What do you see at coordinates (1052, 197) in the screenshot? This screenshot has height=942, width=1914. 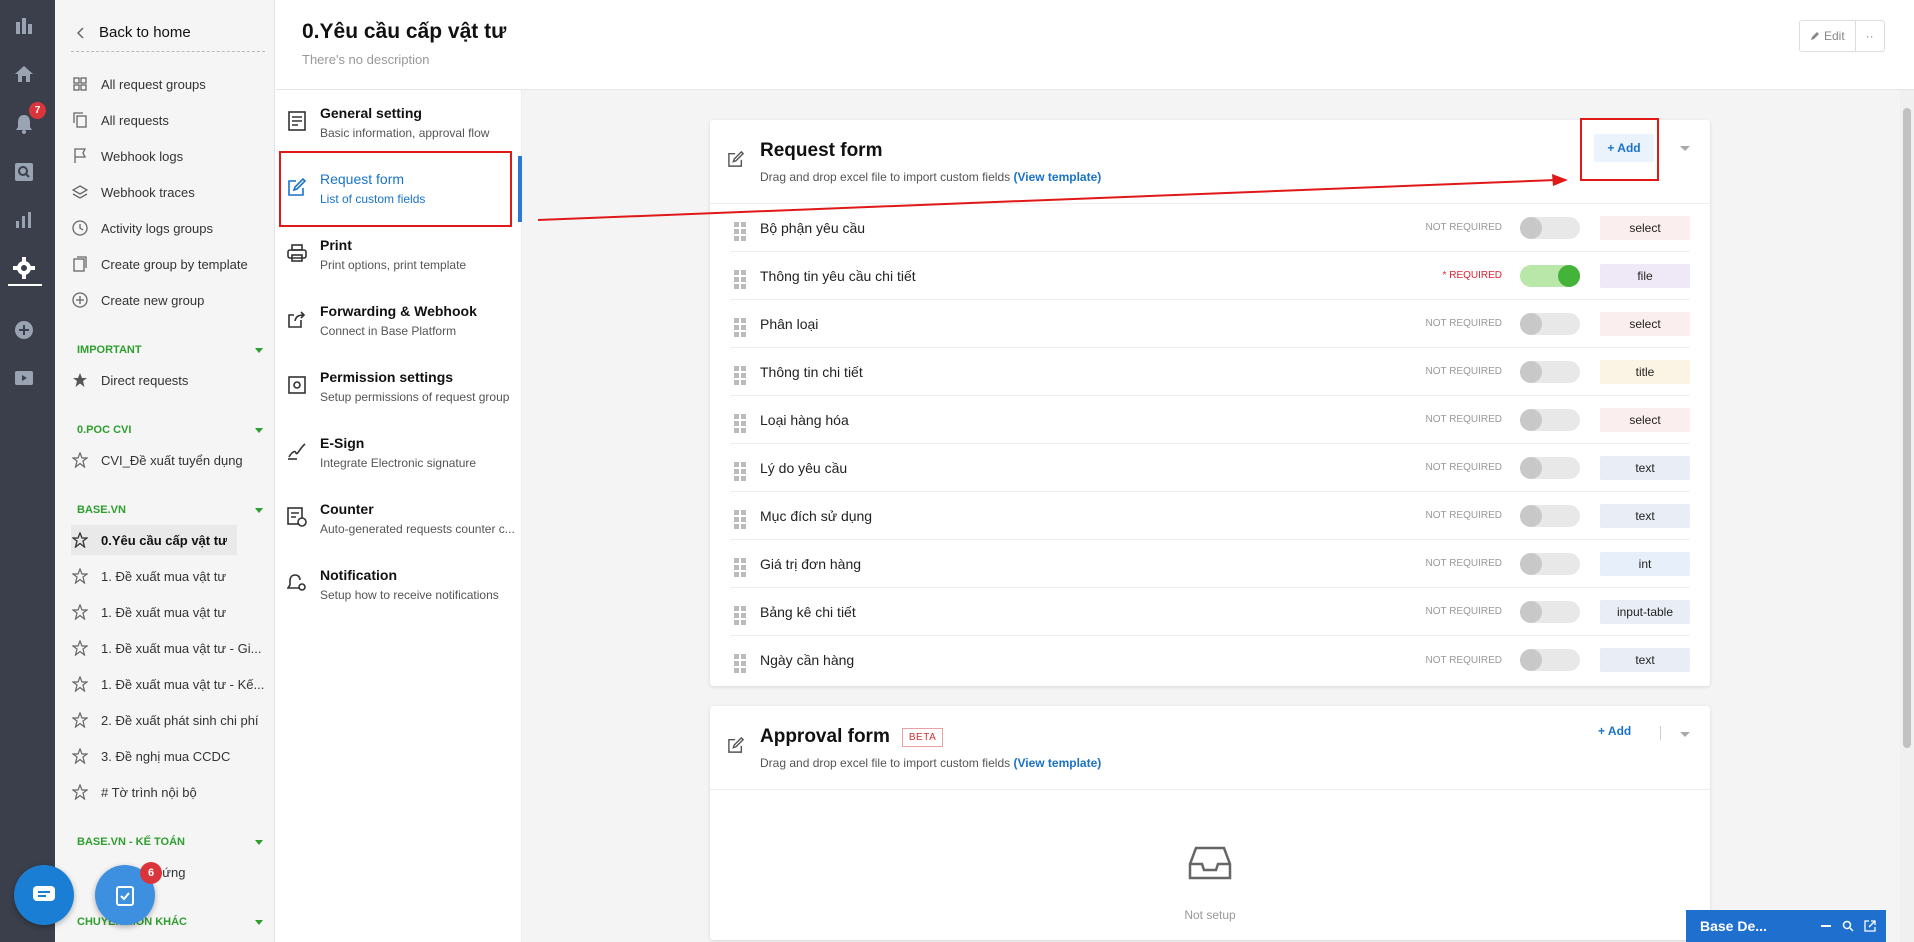 I see `annotation-arrow` at bounding box center [1052, 197].